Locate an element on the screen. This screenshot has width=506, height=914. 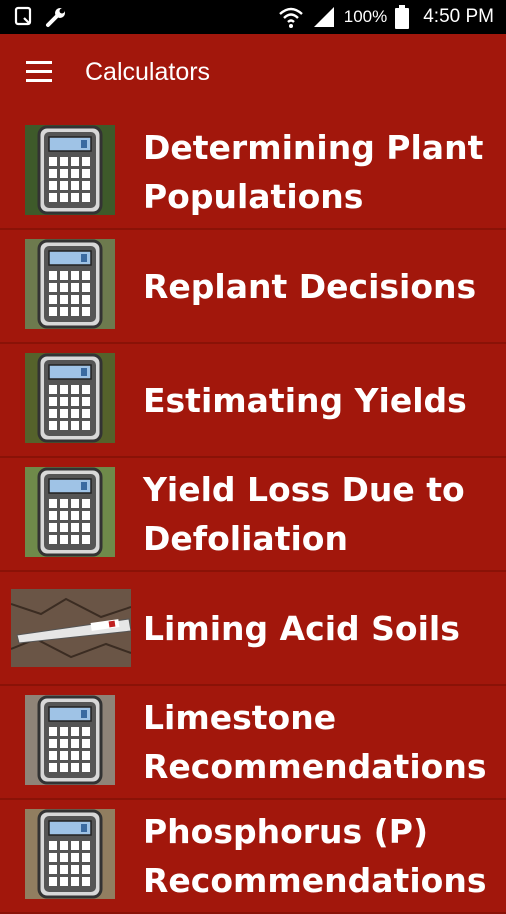
list-item: Phosphorus (P) Recommendations is located at coordinates (253, 857).